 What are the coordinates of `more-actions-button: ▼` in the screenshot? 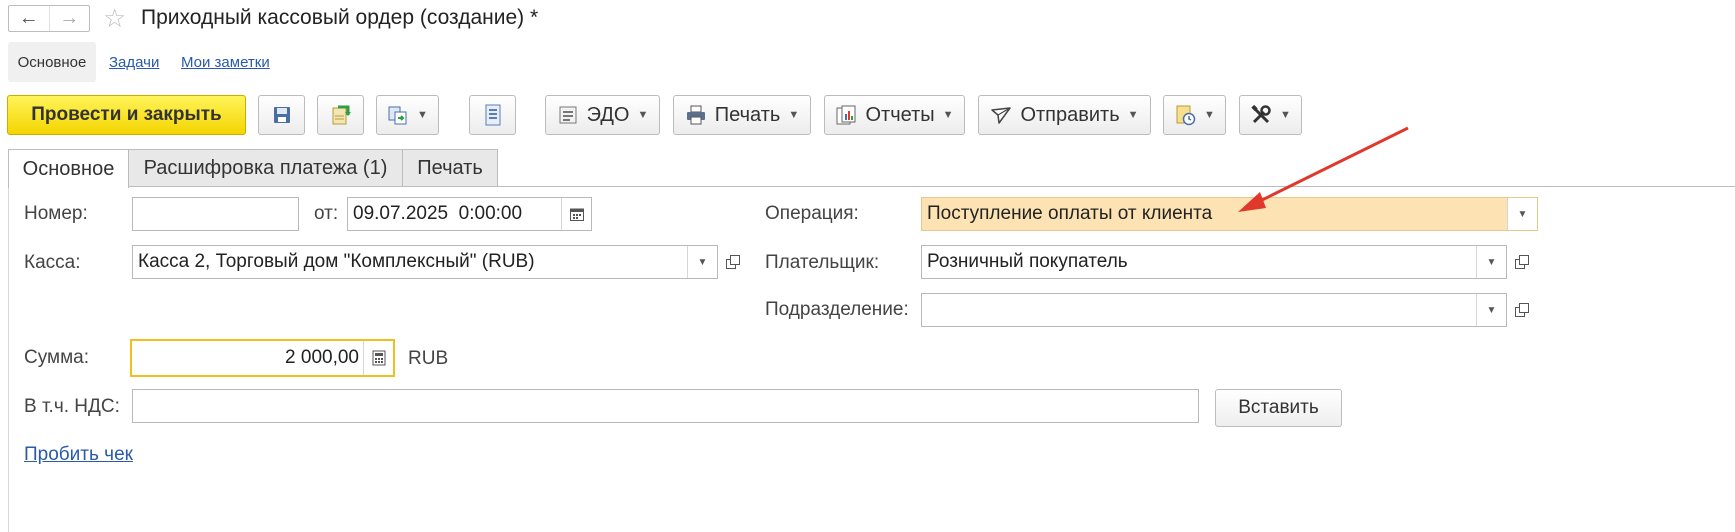 It's located at (1270, 115).